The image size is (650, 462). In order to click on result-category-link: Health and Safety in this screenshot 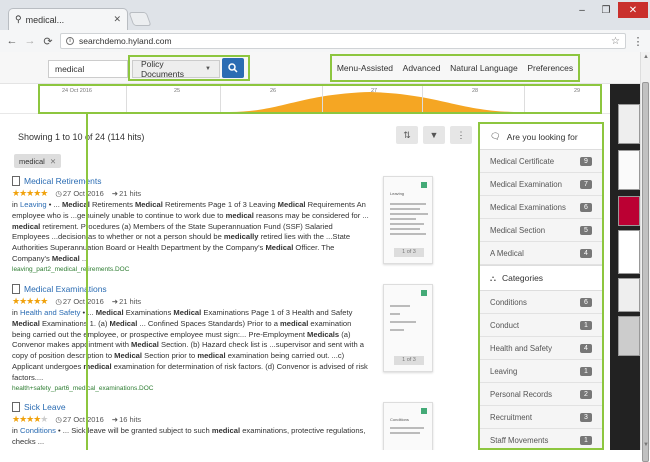, I will do `click(50, 312)`.